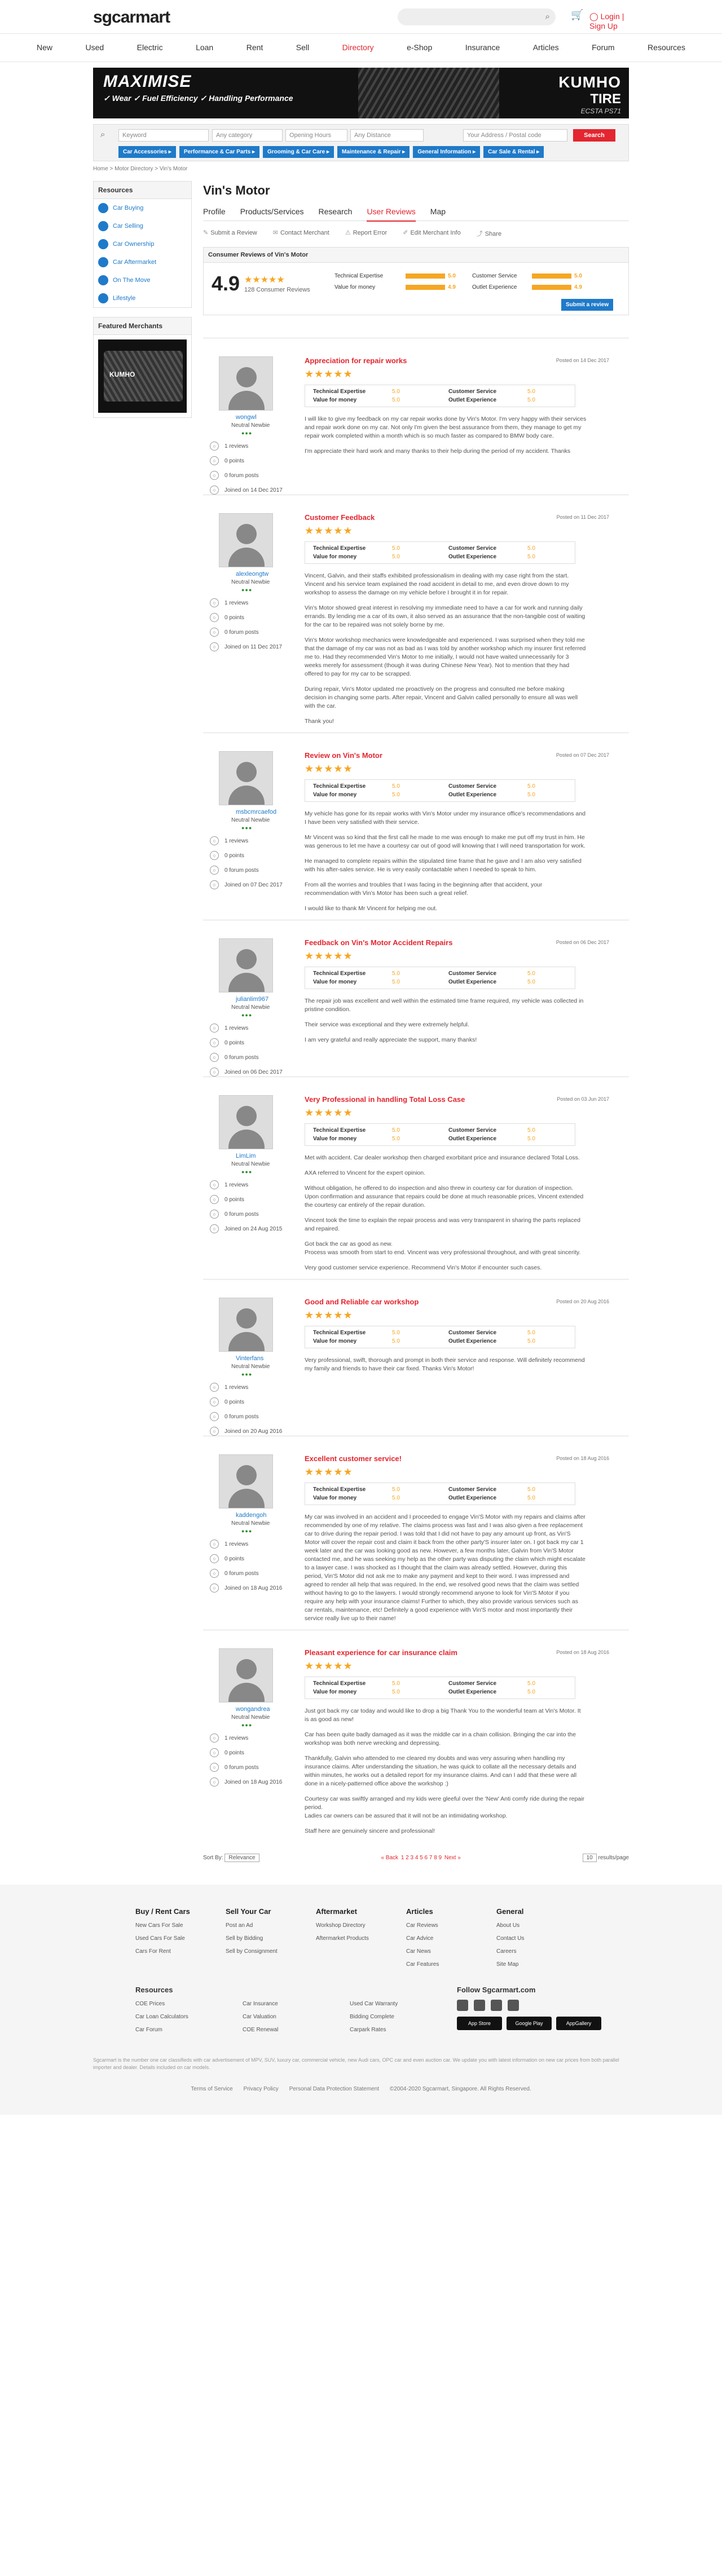 This screenshot has height=2576, width=722. What do you see at coordinates (298, 152) in the screenshot?
I see `cat-grooming: Grooming & Car Care ▸` at bounding box center [298, 152].